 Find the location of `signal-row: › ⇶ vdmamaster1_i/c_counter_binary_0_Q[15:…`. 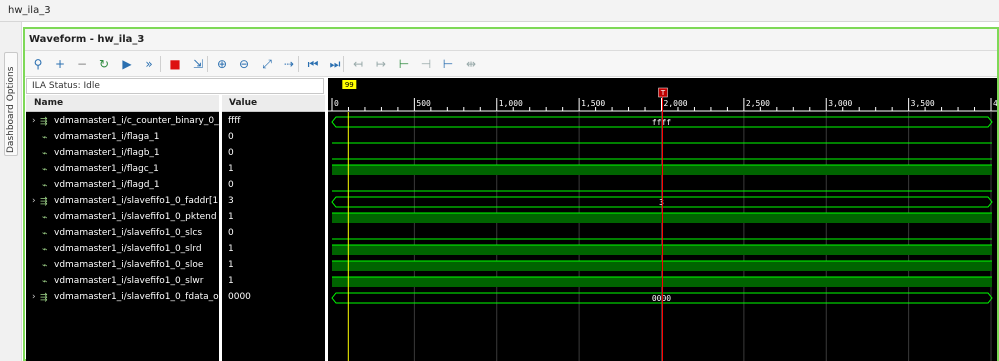

signal-row: › ⇶ vdmamaster1_i/c_counter_binary_0_Q[15:… is located at coordinates (139, 122).